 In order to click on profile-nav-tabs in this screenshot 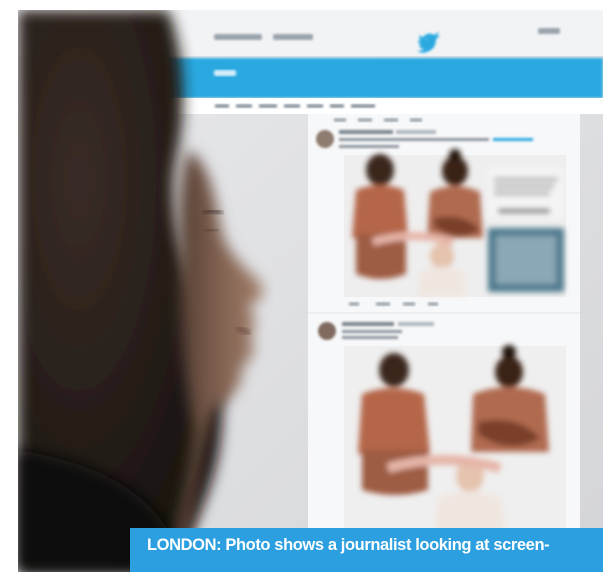, I will do `click(295, 106)`.